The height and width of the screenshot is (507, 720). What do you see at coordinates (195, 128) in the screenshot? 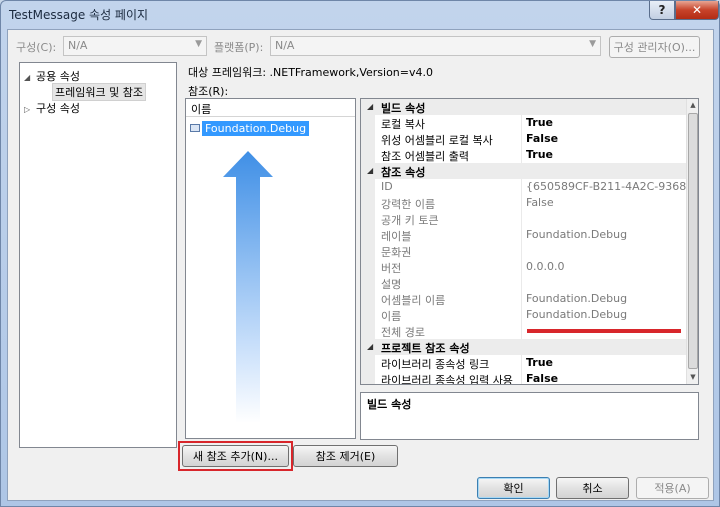
I see `assembly-icon` at bounding box center [195, 128].